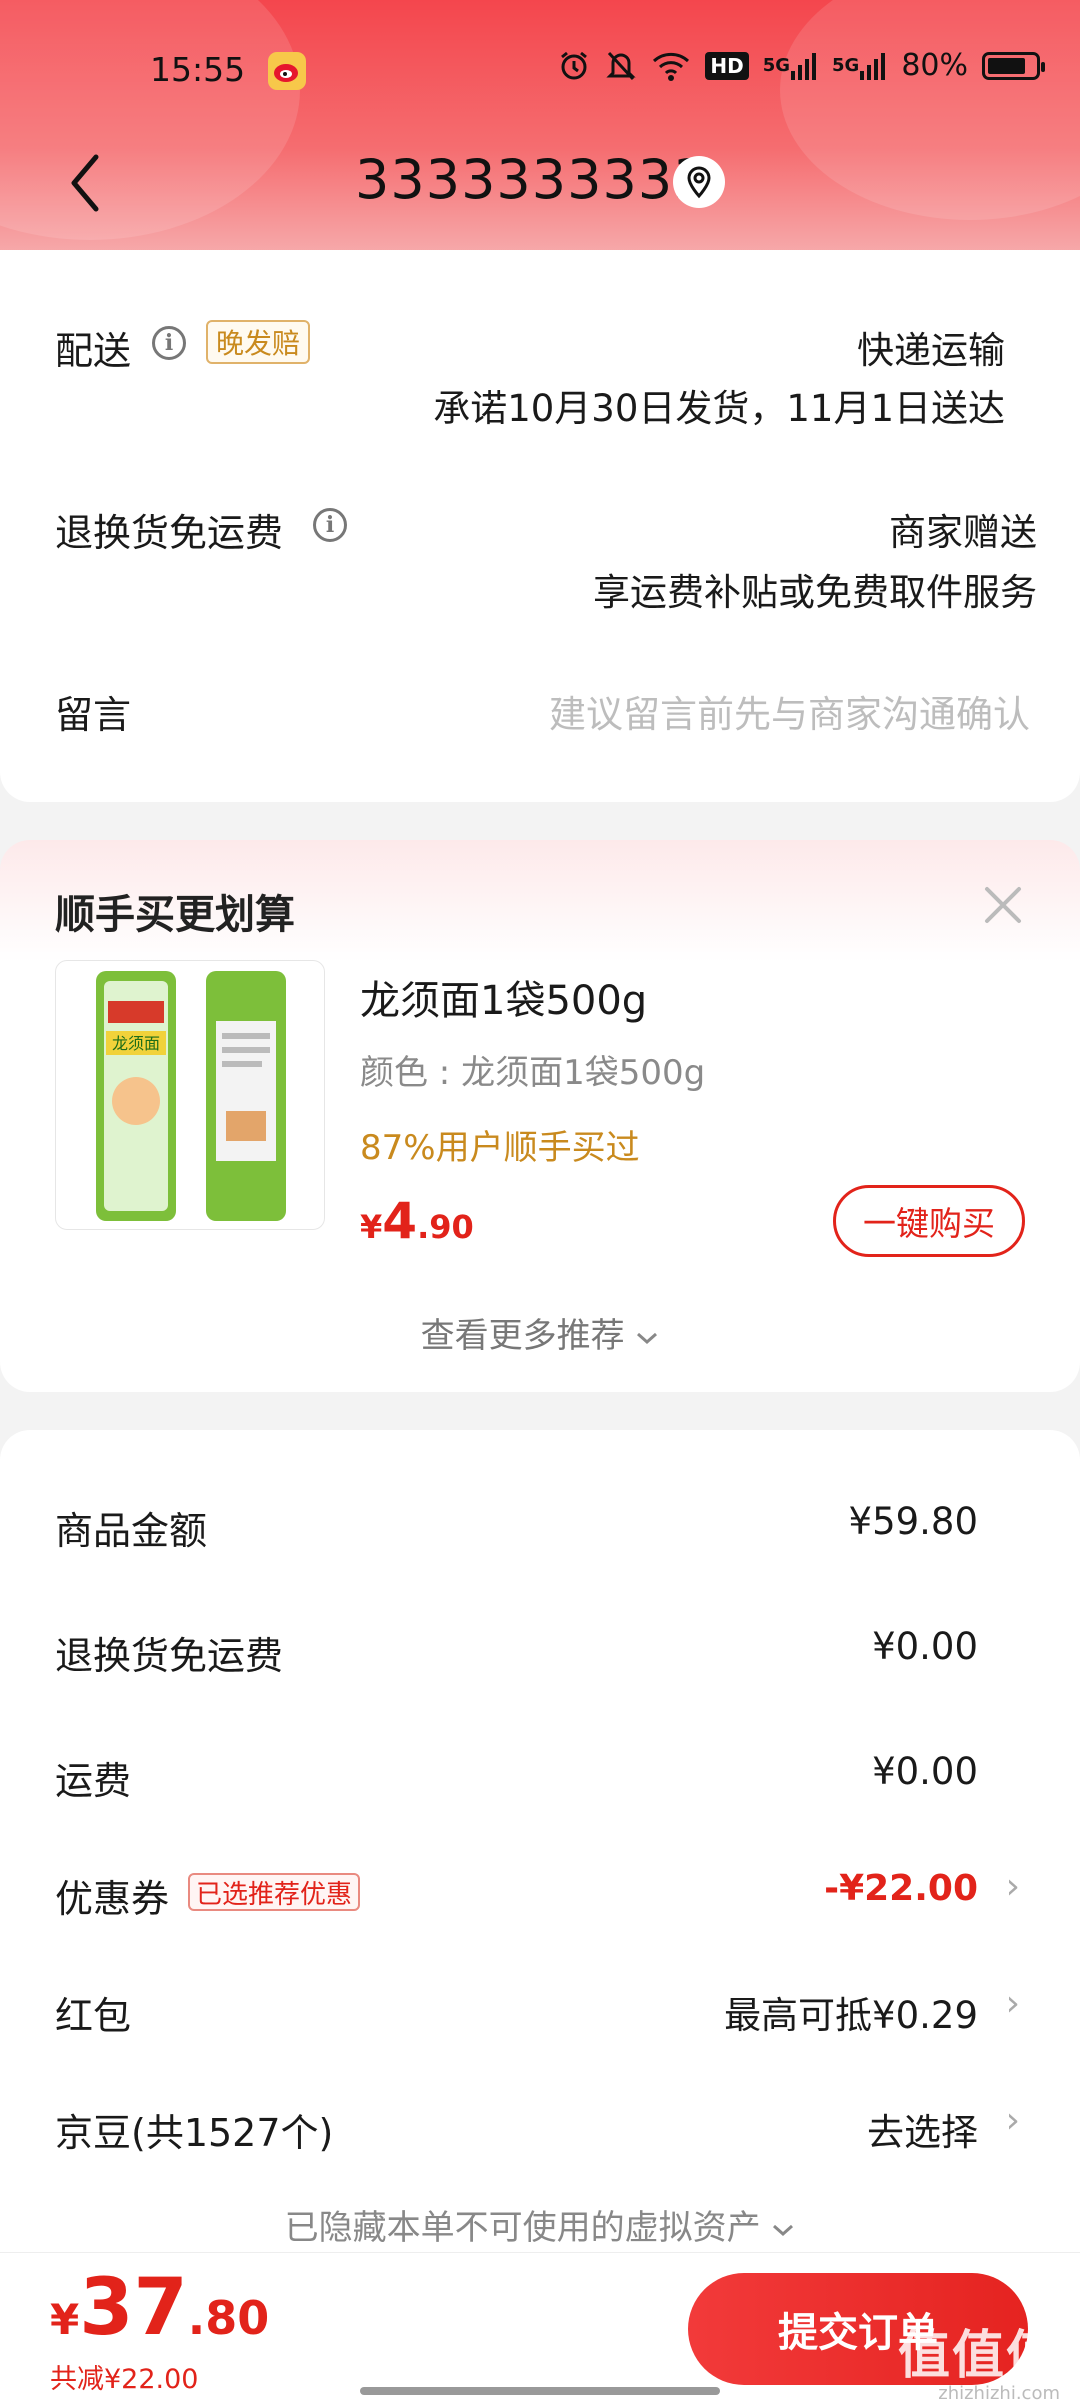 Image resolution: width=1080 pixels, height=2400 pixels. I want to click on svg-text: 龙须面, so click(136, 1043).